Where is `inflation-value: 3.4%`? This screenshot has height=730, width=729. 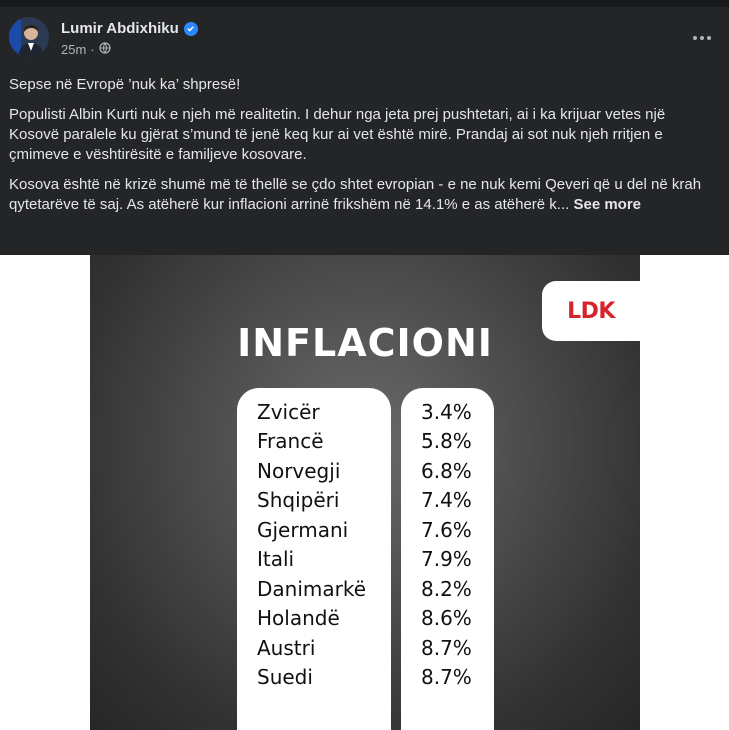 inflation-value: 3.4% is located at coordinates (446, 412).